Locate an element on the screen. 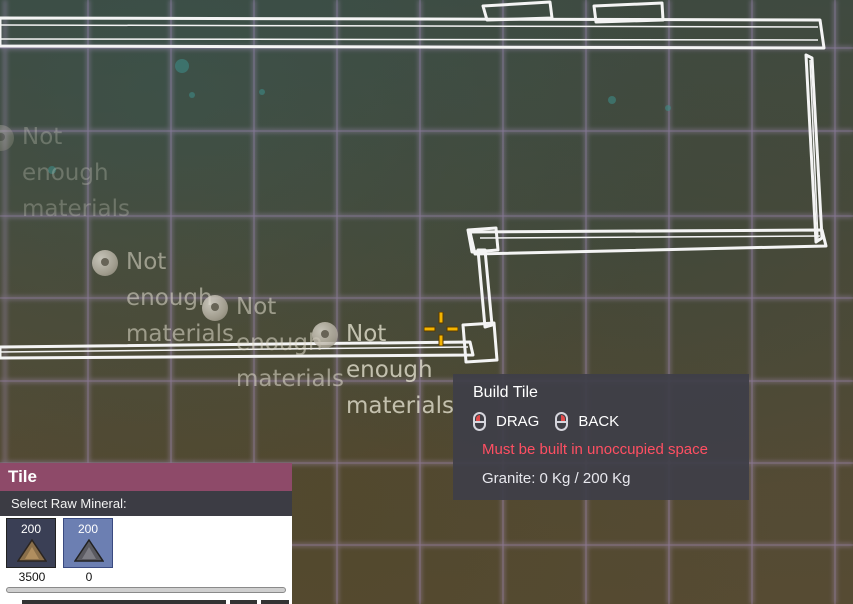 This screenshot has width=853, height=604. material-list: 200 3500 200 0 is located at coordinates (146, 560).